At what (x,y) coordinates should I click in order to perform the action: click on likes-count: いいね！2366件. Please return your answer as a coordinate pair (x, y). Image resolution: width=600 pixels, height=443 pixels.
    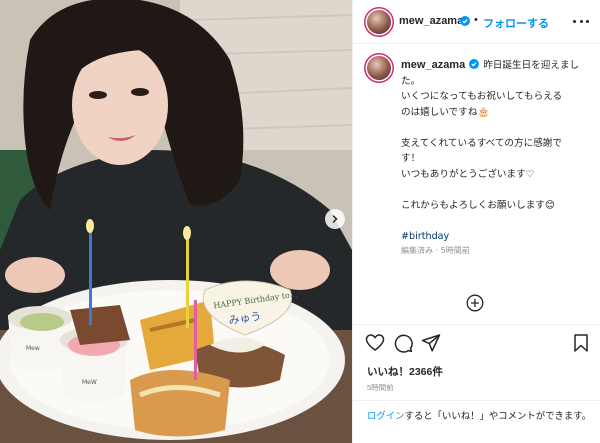
    Looking at the image, I should click on (405, 371).